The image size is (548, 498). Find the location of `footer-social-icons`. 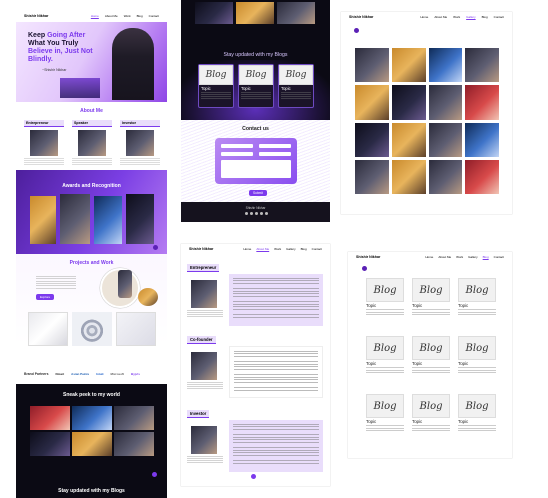

footer-social-icons is located at coordinates (256, 213).